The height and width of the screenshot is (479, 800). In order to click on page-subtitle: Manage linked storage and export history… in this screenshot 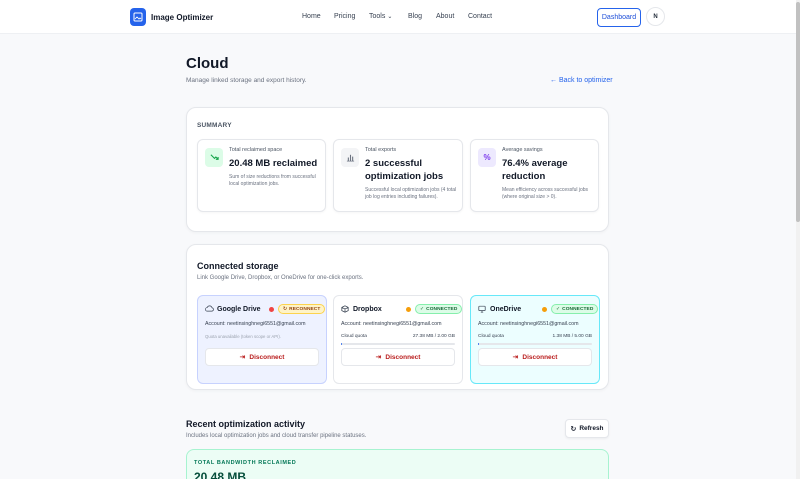, I will do `click(246, 80)`.